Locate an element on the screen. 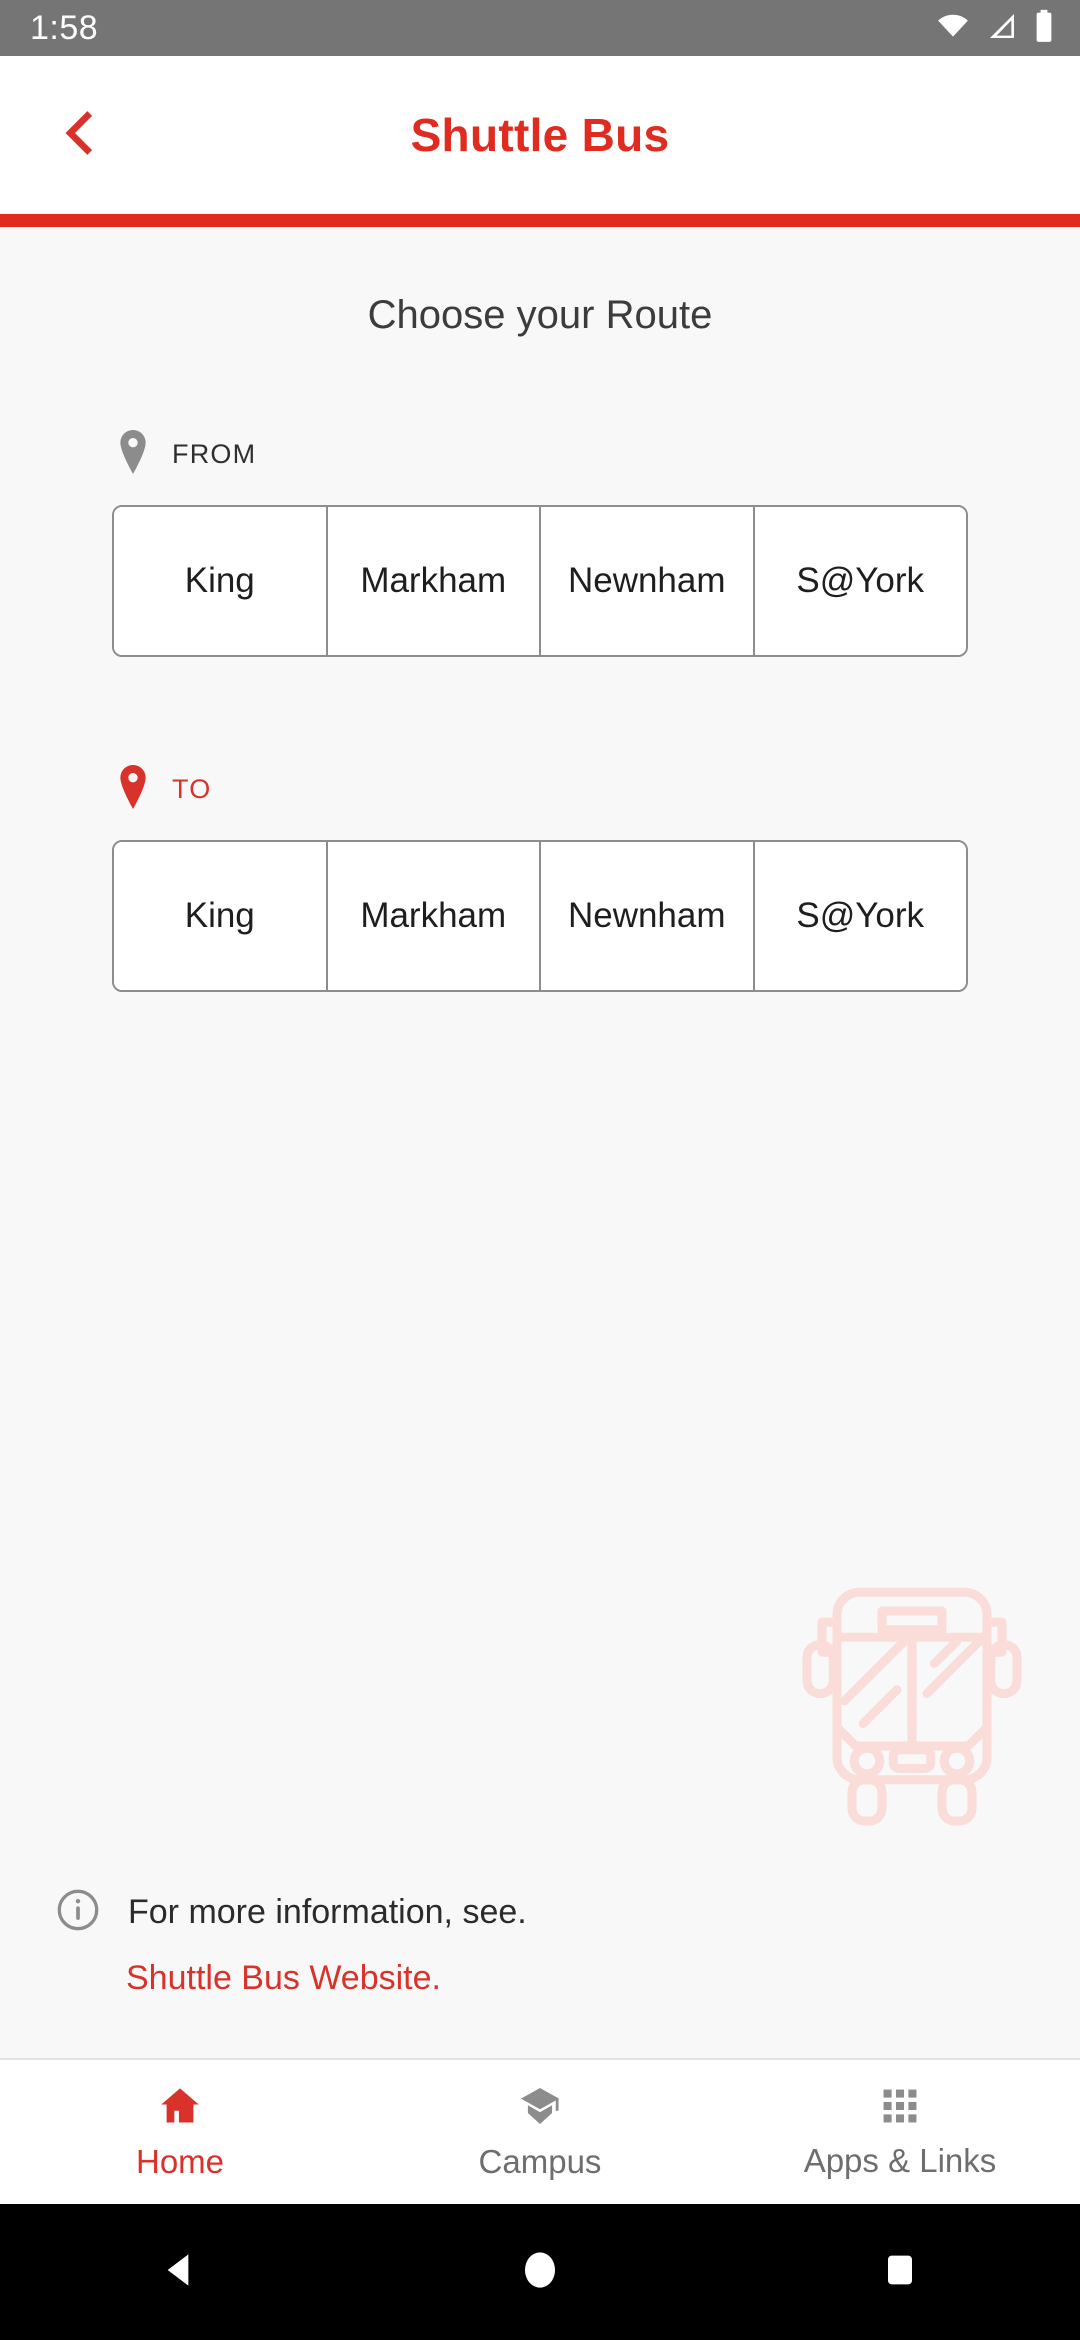 The width and height of the screenshot is (1080, 2340). tab-campus: Campus is located at coordinates (540, 2132).